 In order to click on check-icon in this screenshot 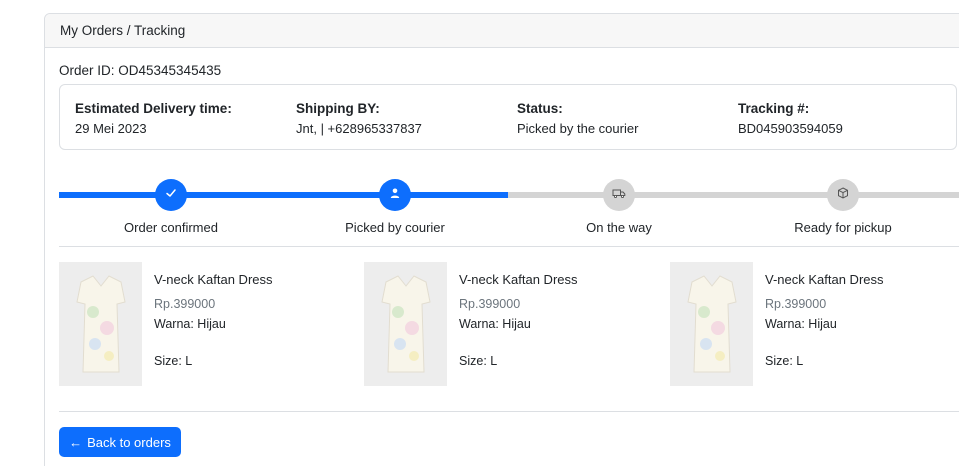, I will do `click(171, 195)`.